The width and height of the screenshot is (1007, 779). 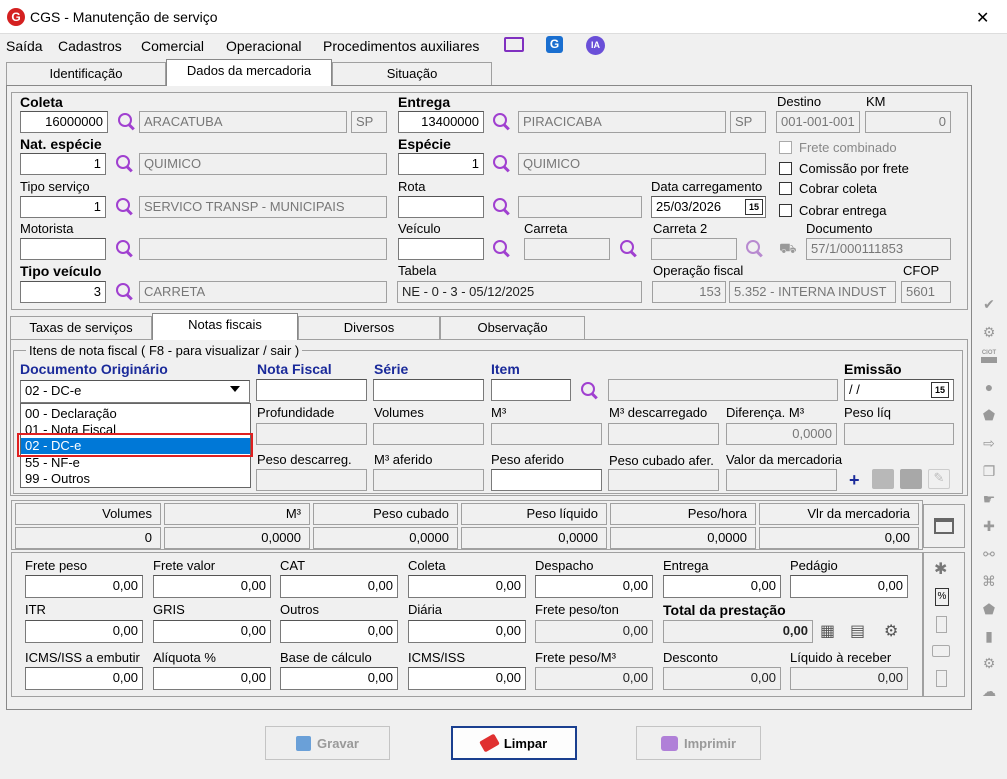 I want to click on tab-observacao: Observação, so click(x=512, y=328).